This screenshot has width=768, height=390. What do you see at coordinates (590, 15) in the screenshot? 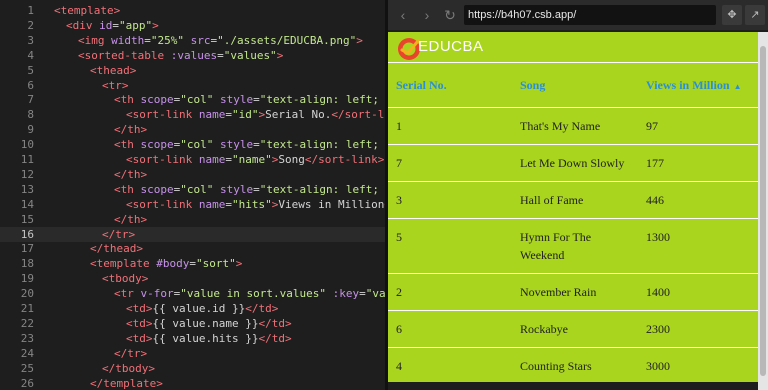
I see `url-input: https://b4h07.csb.app/` at bounding box center [590, 15].